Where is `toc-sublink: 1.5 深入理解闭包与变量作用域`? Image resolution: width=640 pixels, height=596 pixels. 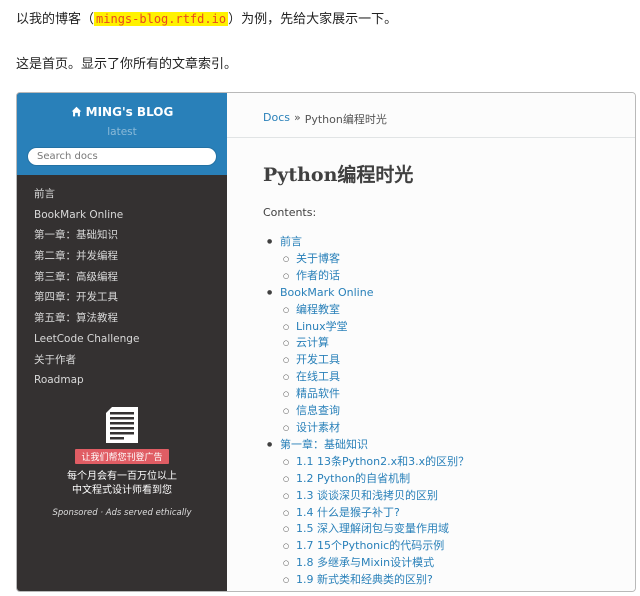 toc-sublink: 1.5 深入理解闭包与变量作用域 is located at coordinates (457, 529).